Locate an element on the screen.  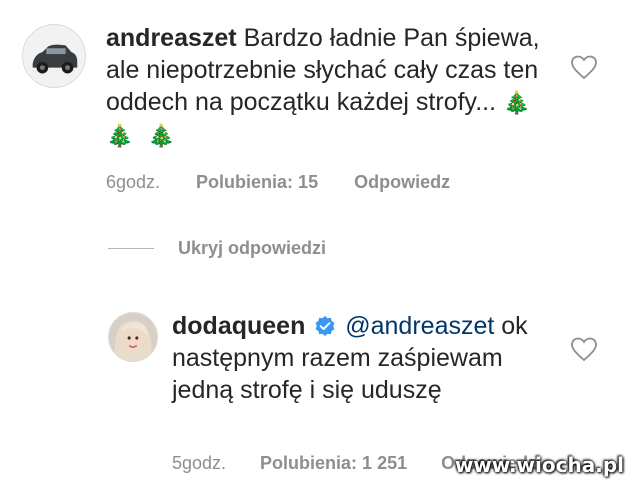
comment-likes: Polubienia: 15 is located at coordinates (257, 182).